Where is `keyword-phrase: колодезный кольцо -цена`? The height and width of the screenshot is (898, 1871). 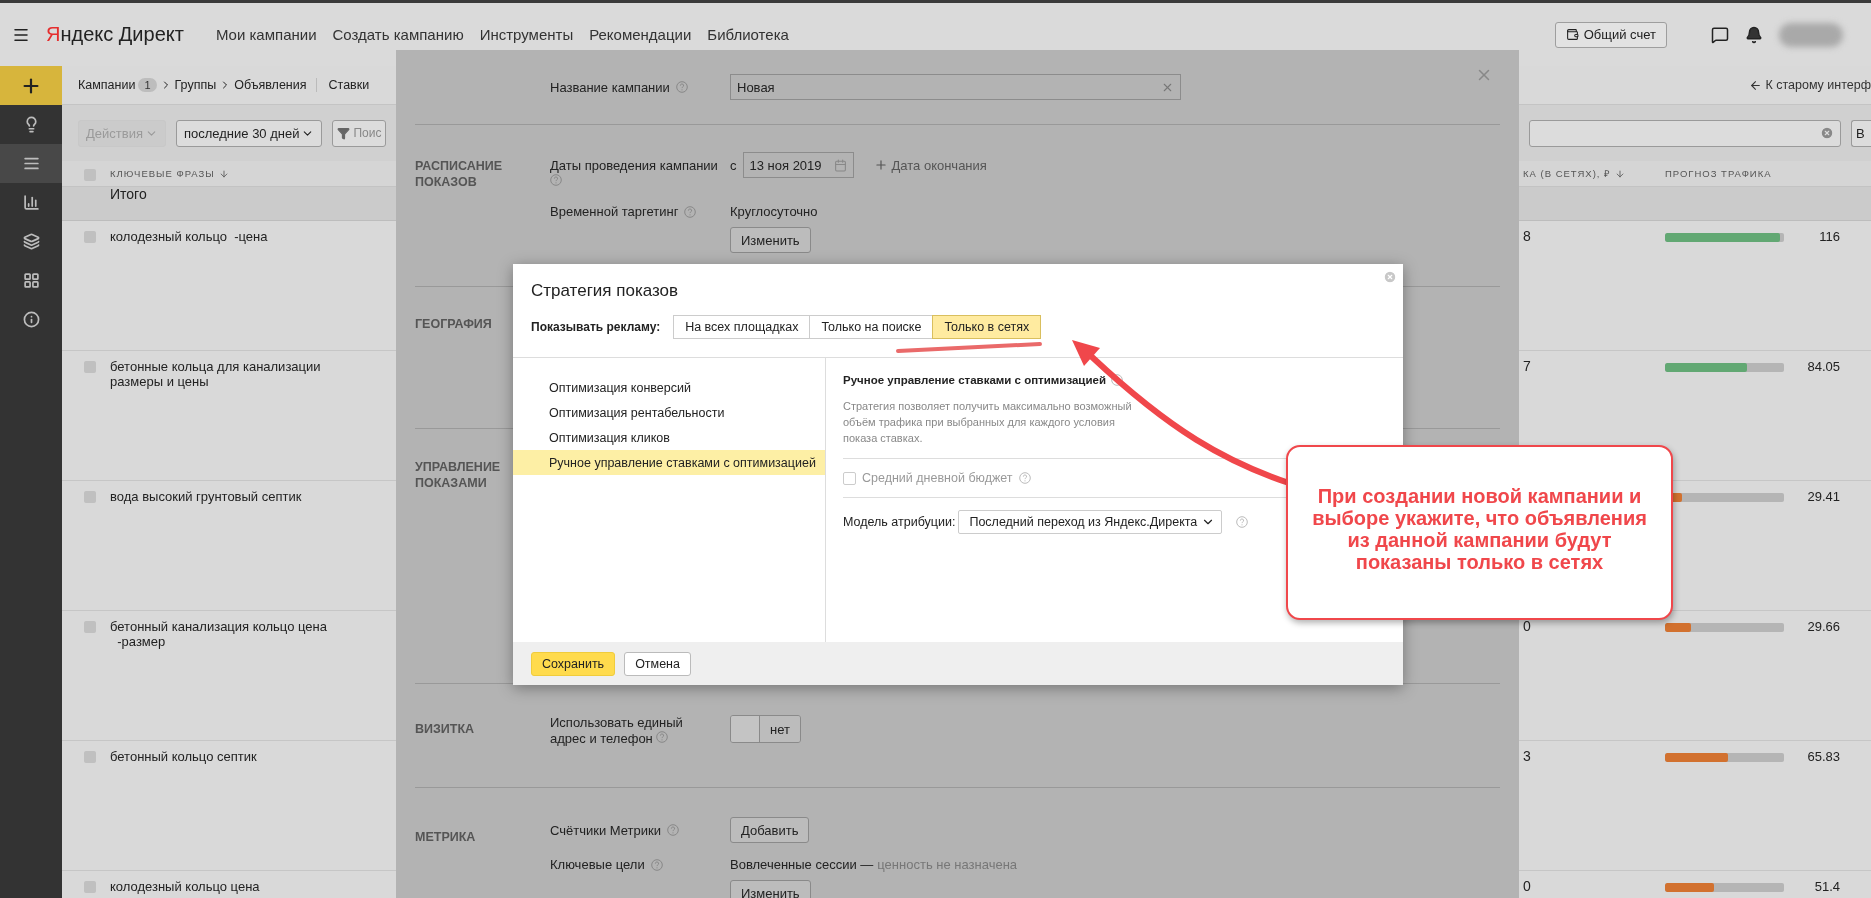
keyword-phrase: колодезный кольцо -цена is located at coordinates (189, 236).